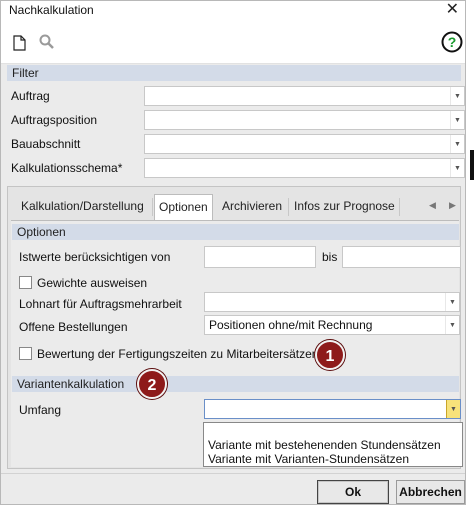 The width and height of the screenshot is (475, 505). What do you see at coordinates (54, 120) in the screenshot?
I see `auftragsposition-label: Auftragsposition` at bounding box center [54, 120].